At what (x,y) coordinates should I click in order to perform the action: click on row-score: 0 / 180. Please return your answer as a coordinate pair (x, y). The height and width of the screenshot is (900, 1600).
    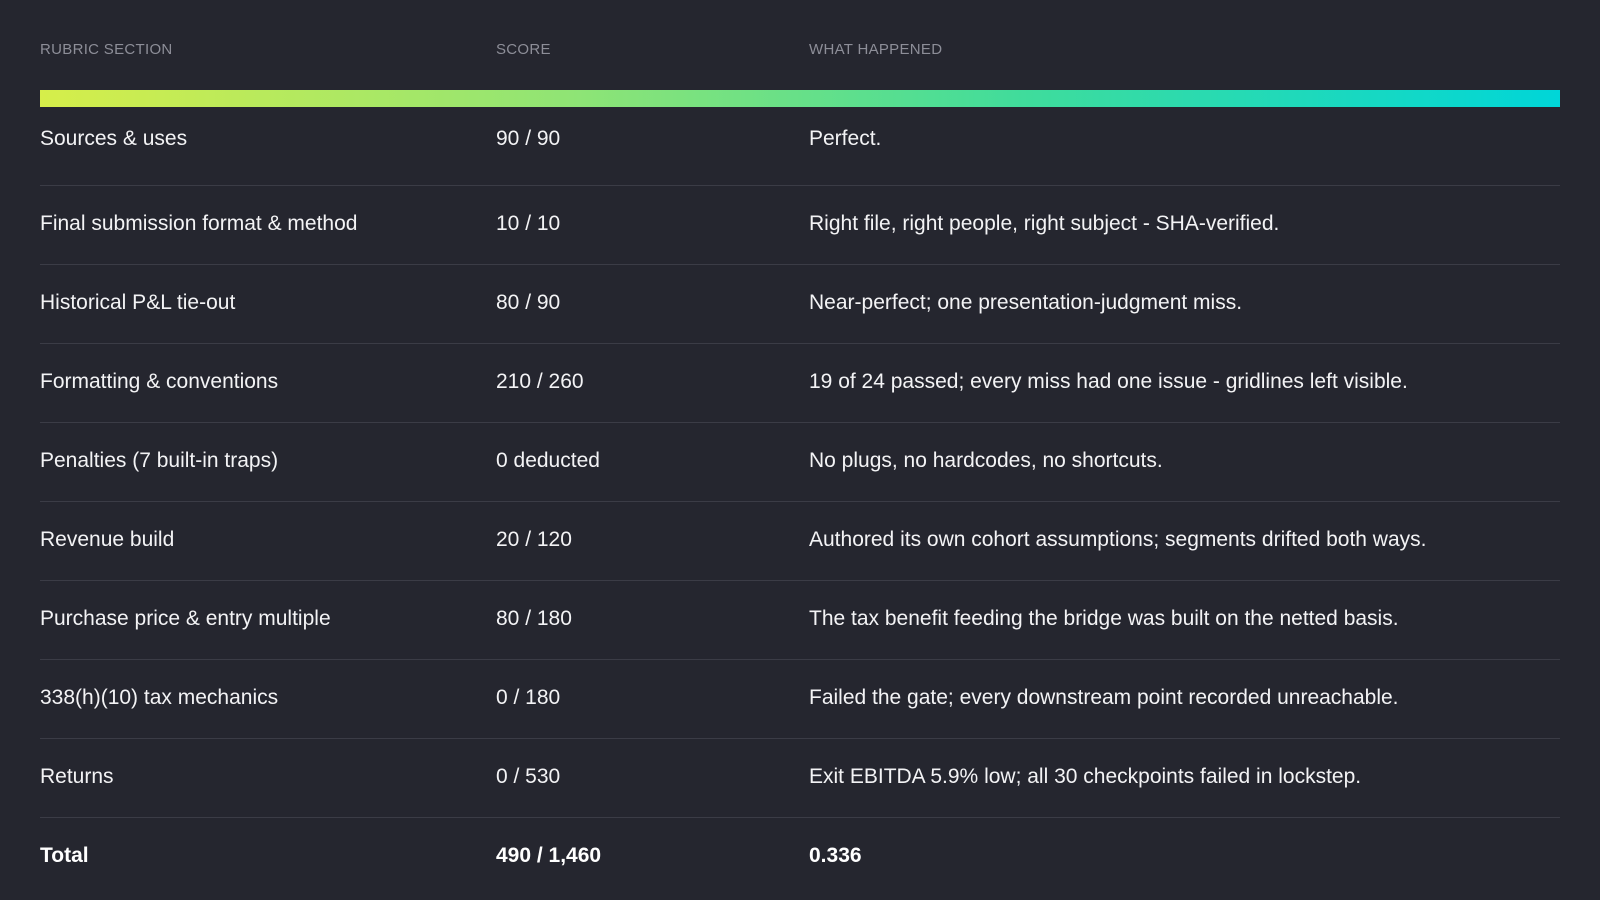
    Looking at the image, I should click on (528, 697).